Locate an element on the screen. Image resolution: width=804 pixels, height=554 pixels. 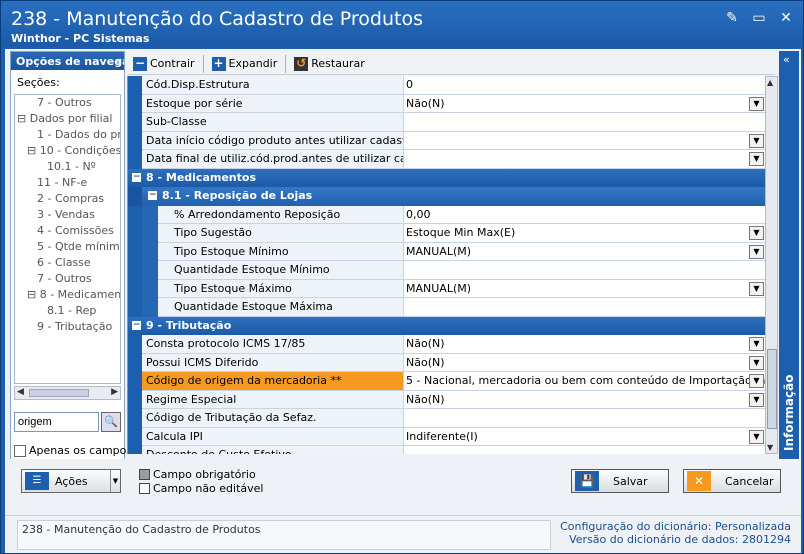
property-value: Indiferente(I) ▼ is located at coordinates (584, 436).